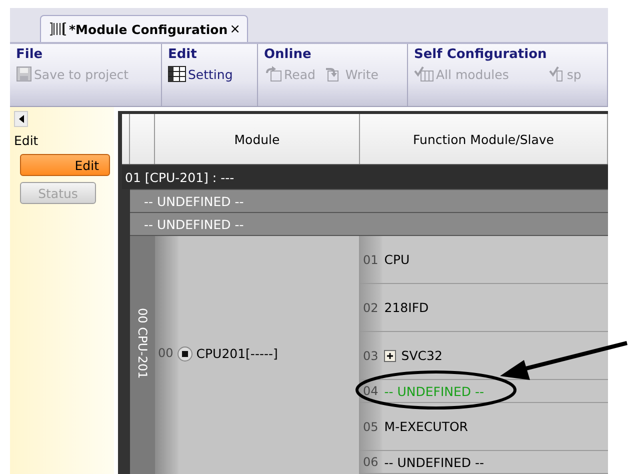 Image resolution: width=631 pixels, height=474 pixels. What do you see at coordinates (426, 426) in the screenshot?
I see `function-name: M-EXECUTOR` at bounding box center [426, 426].